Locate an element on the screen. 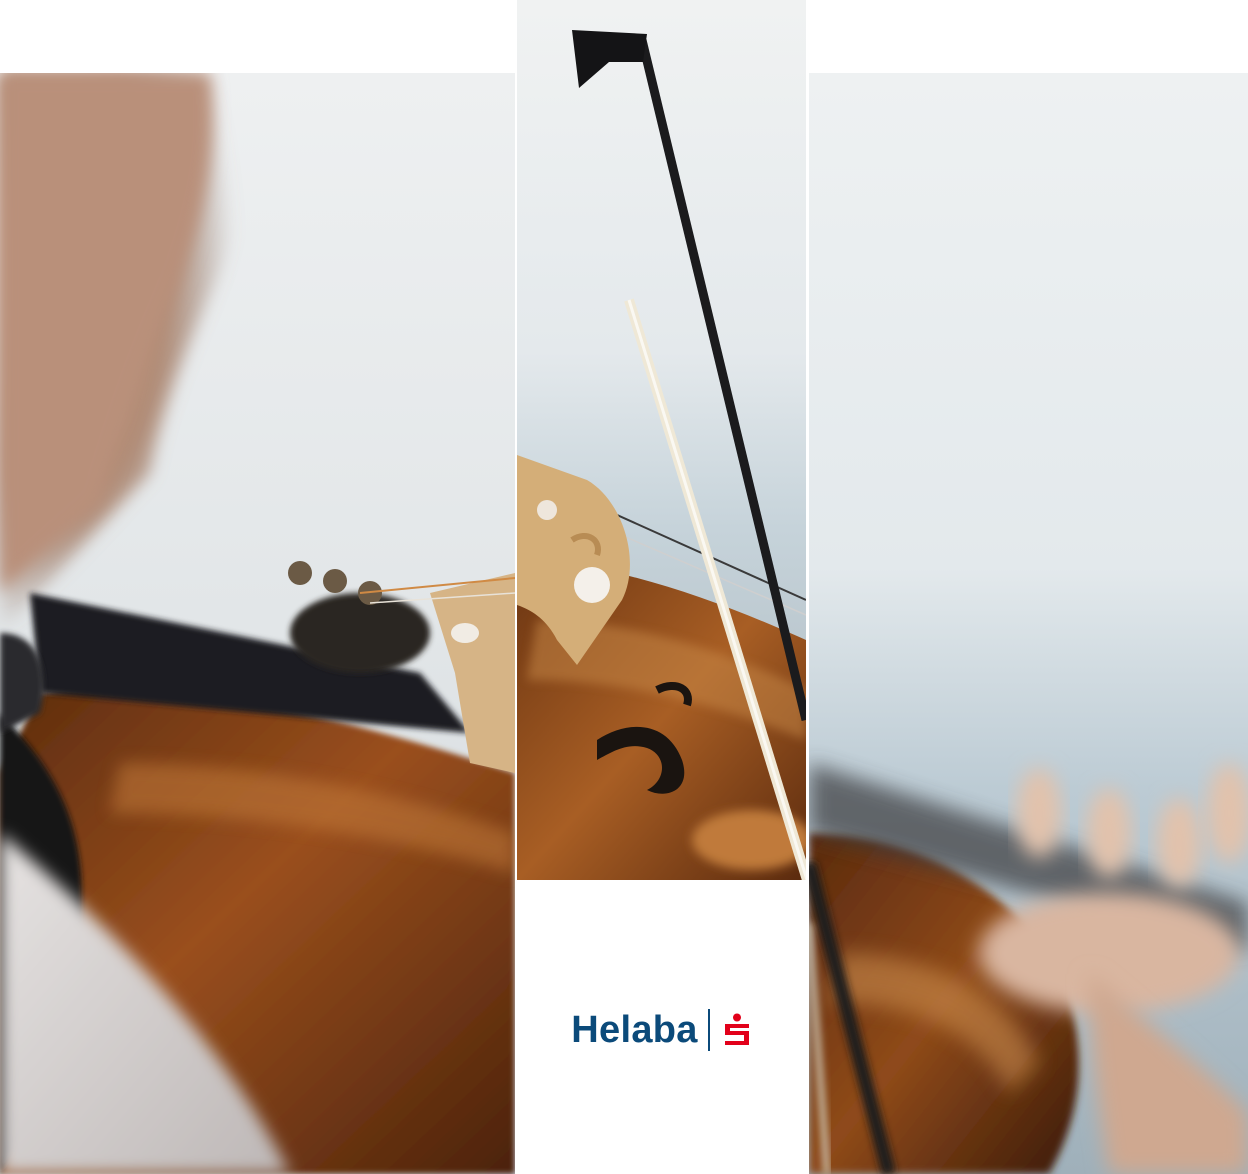 This screenshot has width=1248, height=1174. logo-divider is located at coordinates (708, 1030).